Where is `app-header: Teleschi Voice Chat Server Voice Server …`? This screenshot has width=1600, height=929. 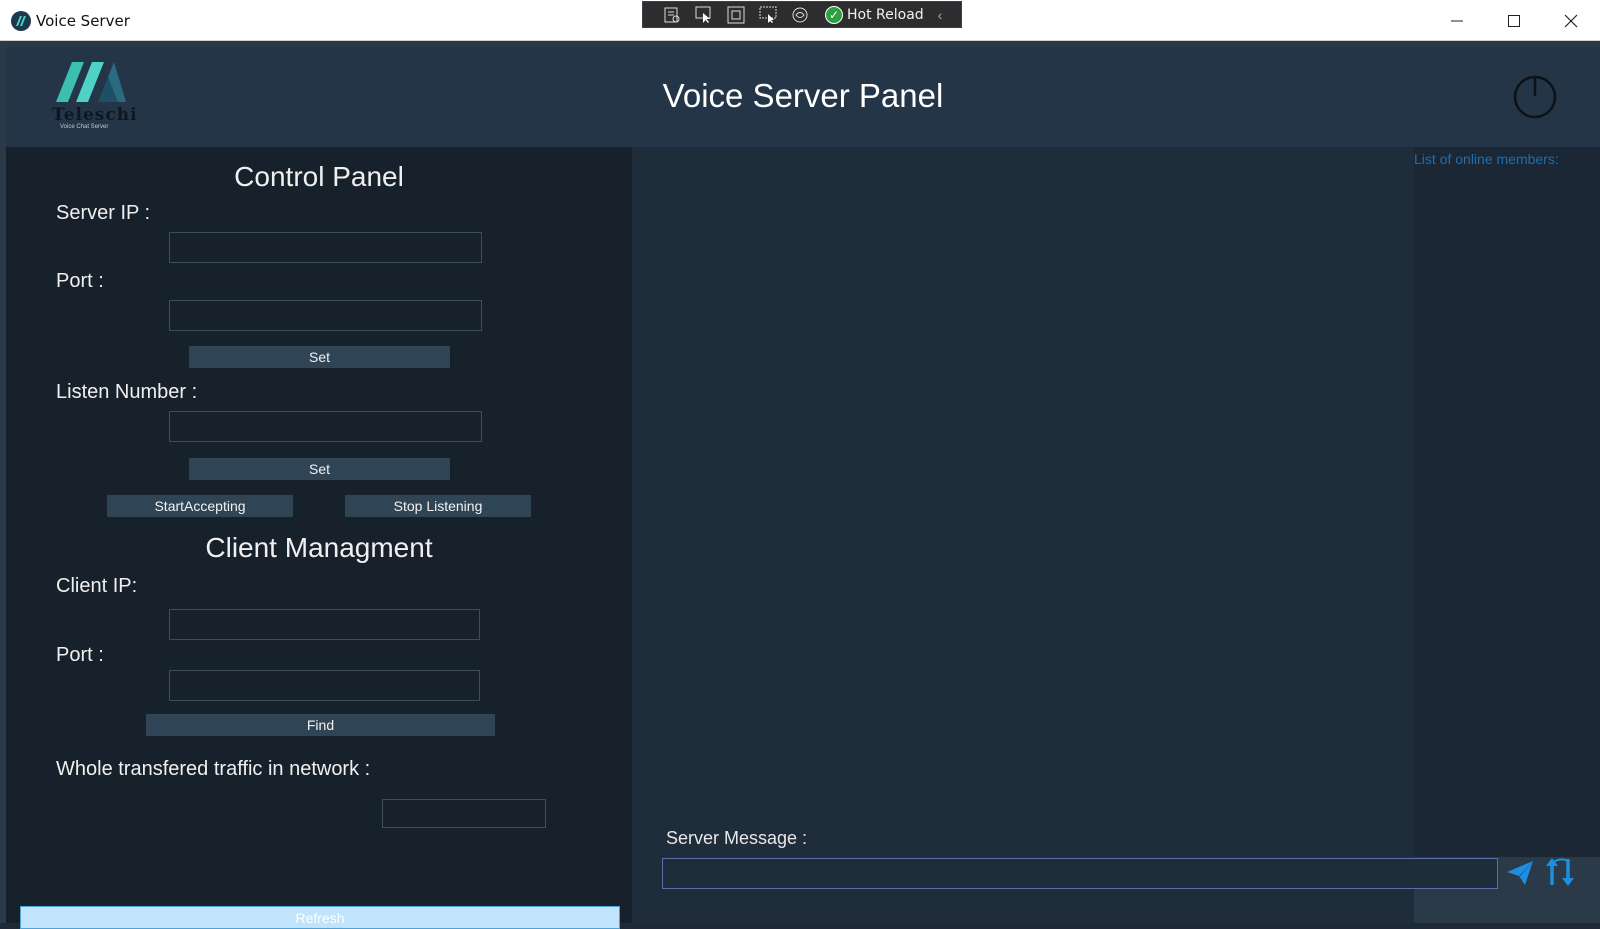 app-header: Teleschi Voice Chat Server Voice Server … is located at coordinates (803, 97).